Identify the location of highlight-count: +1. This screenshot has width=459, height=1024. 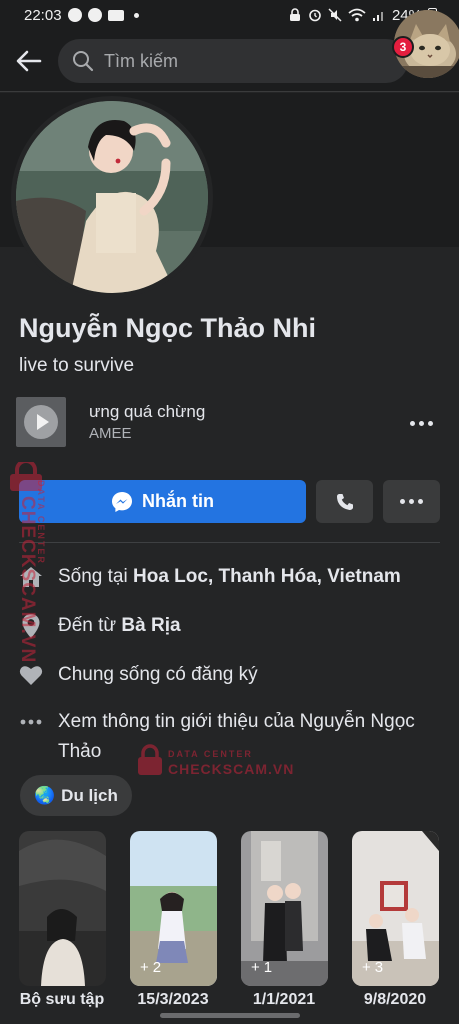
(261, 967).